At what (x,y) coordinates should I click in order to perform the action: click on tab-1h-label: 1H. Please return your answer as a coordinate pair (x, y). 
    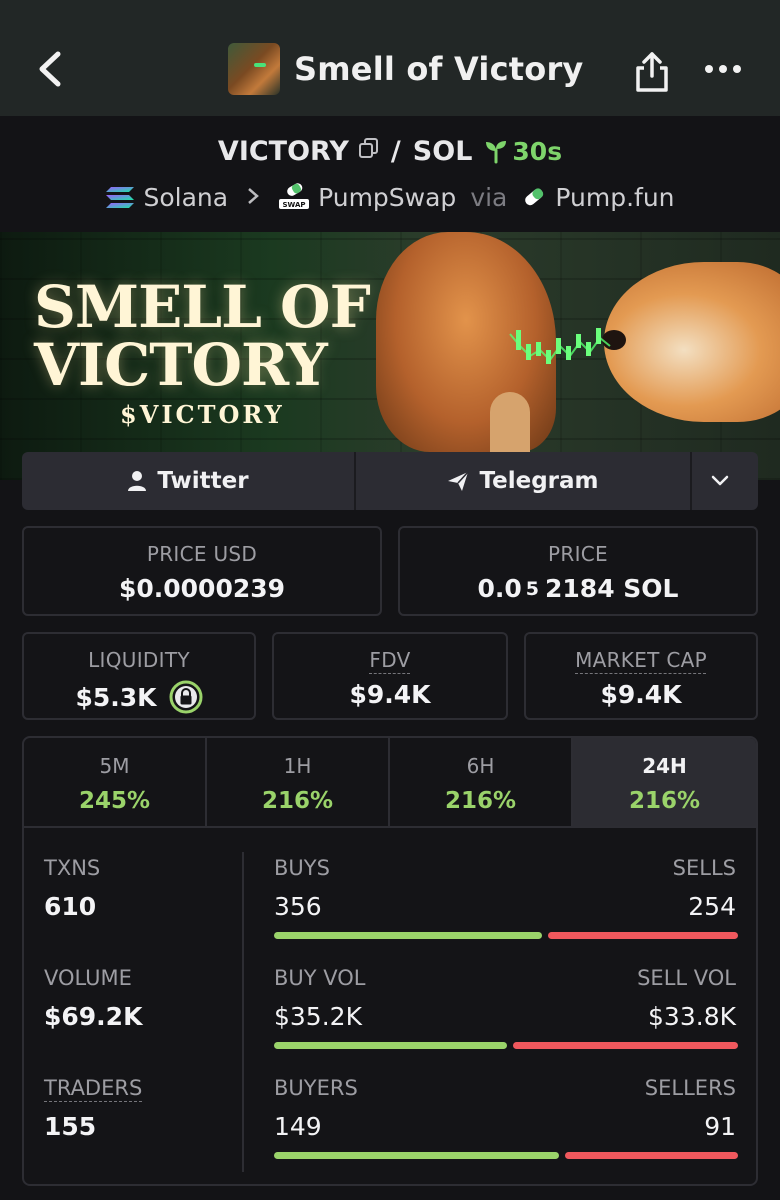
    Looking at the image, I should click on (297, 766).